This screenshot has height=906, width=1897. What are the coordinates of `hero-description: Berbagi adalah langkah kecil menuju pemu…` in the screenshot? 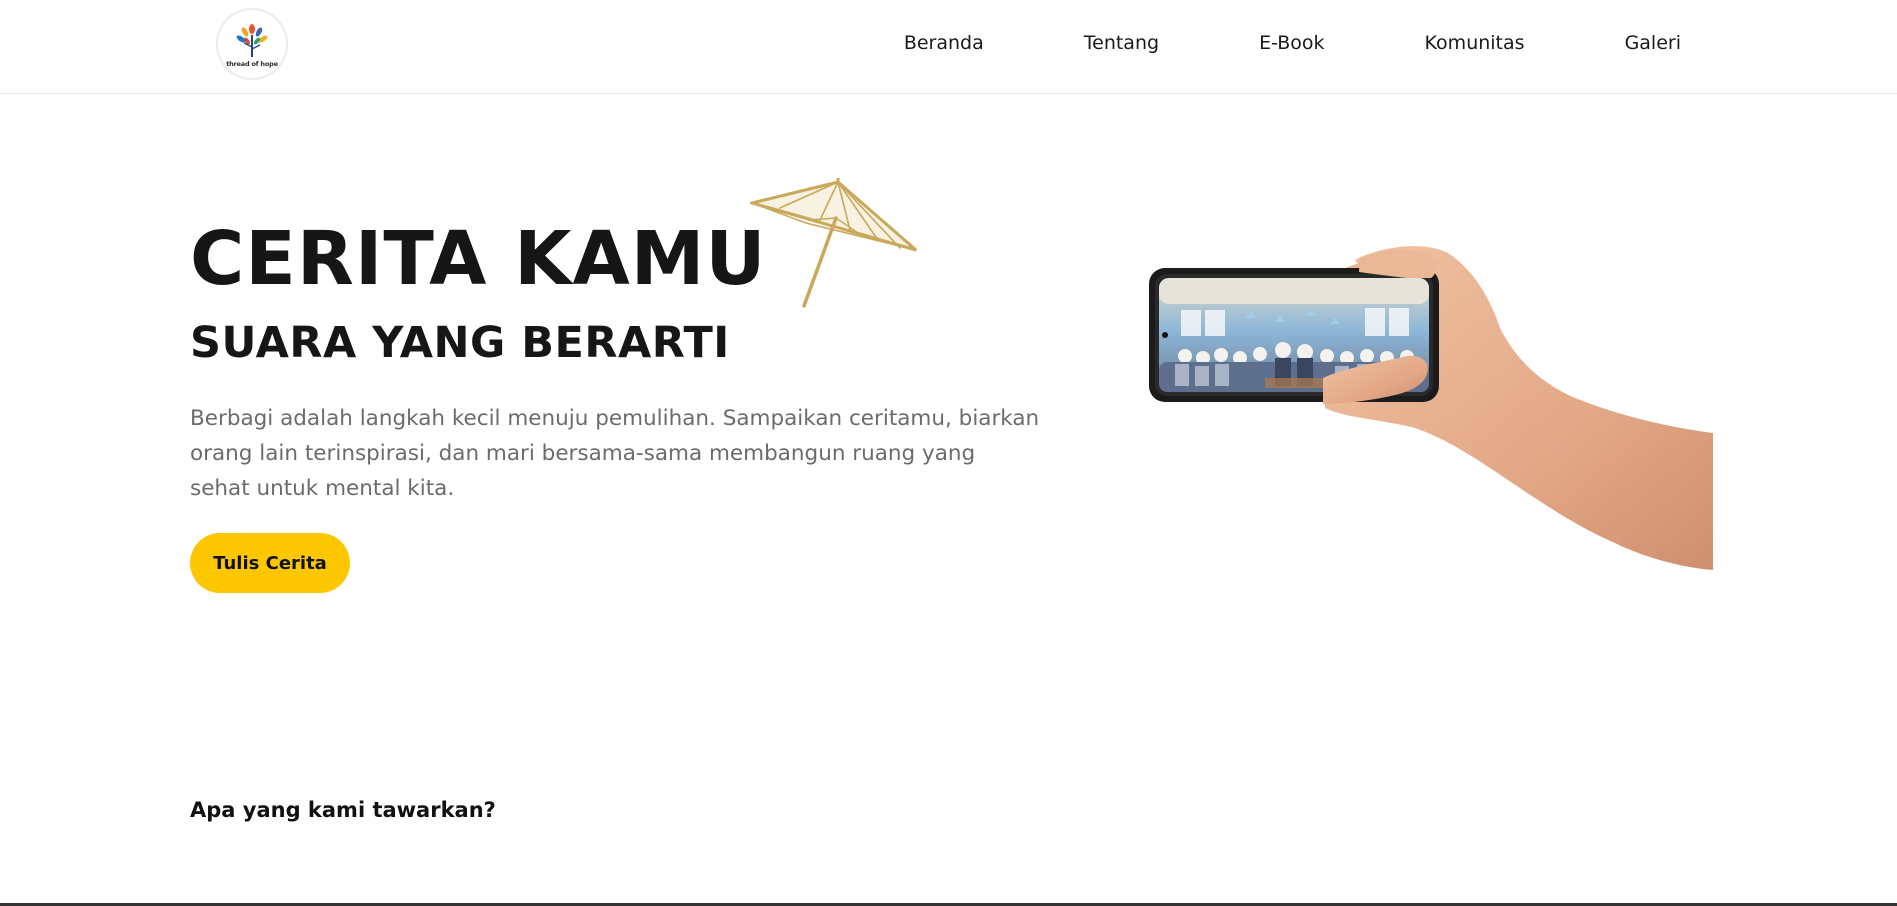 It's located at (615, 453).